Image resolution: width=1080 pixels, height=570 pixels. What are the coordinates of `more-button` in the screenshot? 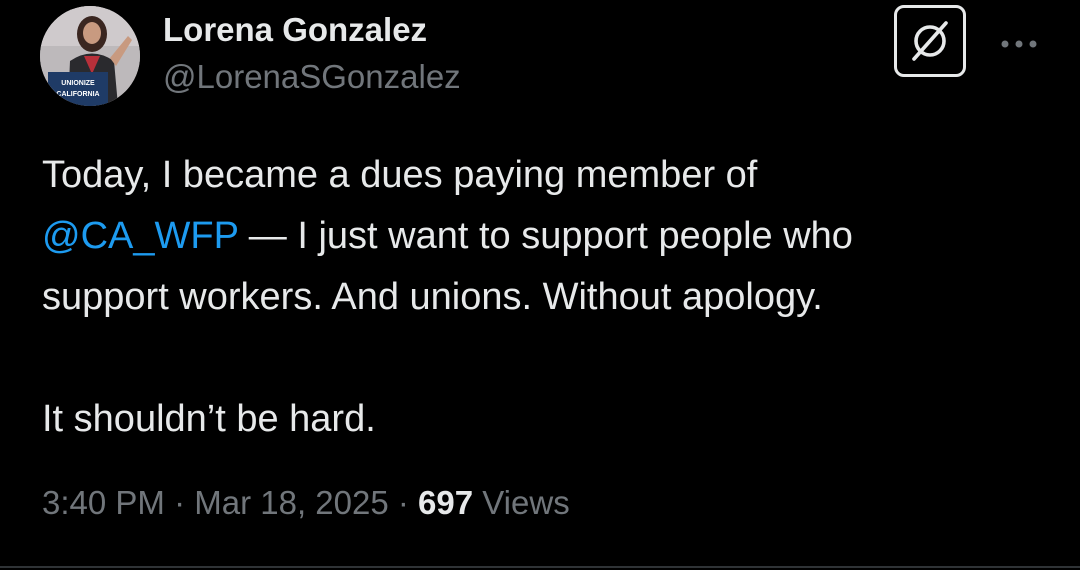 It's located at (1019, 44).